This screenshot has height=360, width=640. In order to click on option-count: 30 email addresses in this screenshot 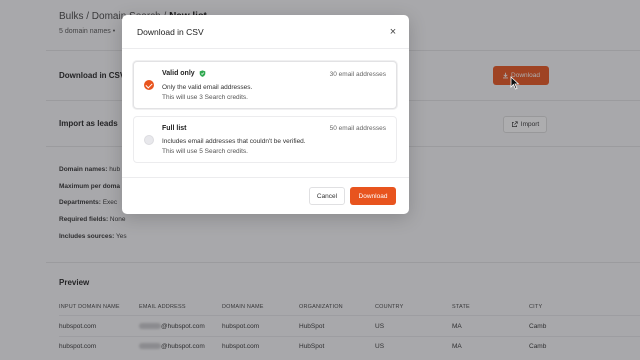, I will do `click(357, 74)`.